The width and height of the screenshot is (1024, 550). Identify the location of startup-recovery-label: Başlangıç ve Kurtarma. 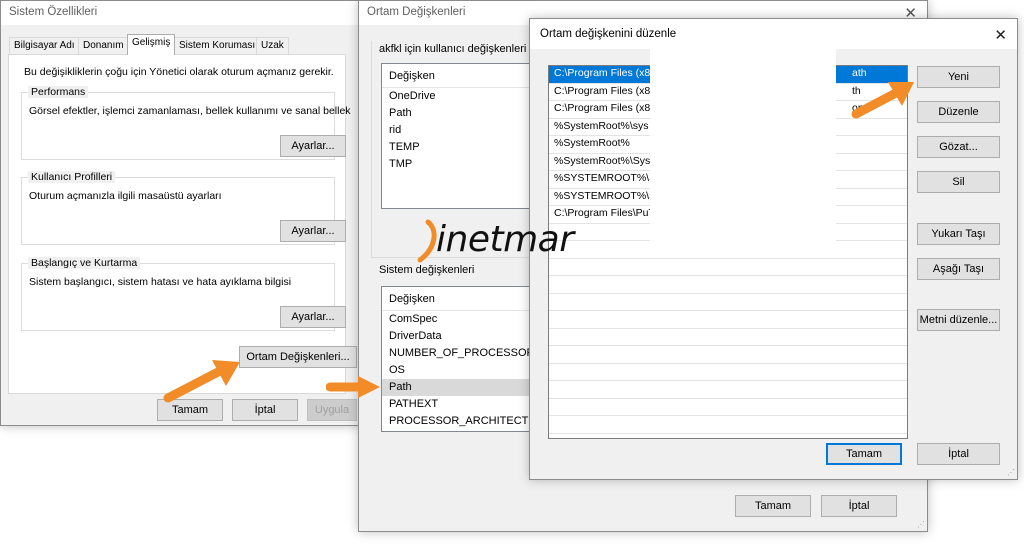
(84, 263).